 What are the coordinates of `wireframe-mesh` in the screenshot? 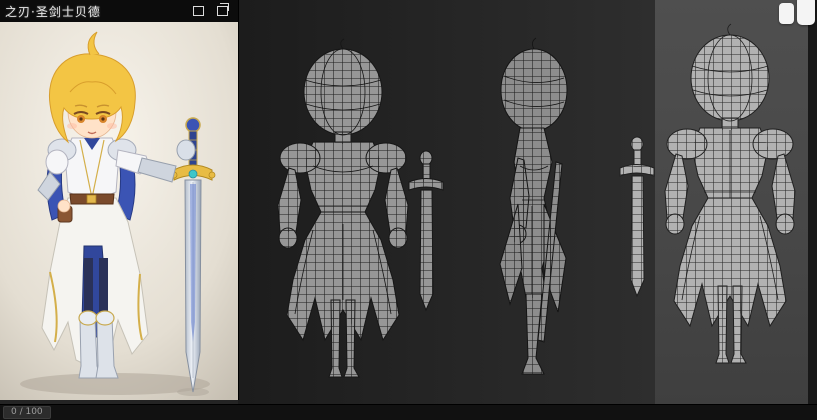 It's located at (533, 211).